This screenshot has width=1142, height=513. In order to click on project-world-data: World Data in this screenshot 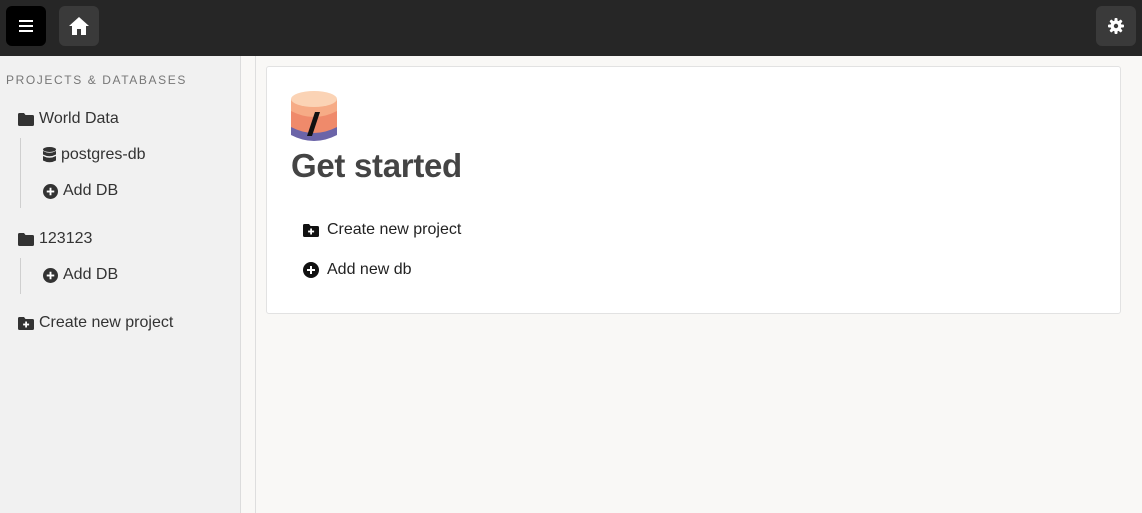, I will do `click(68, 119)`.